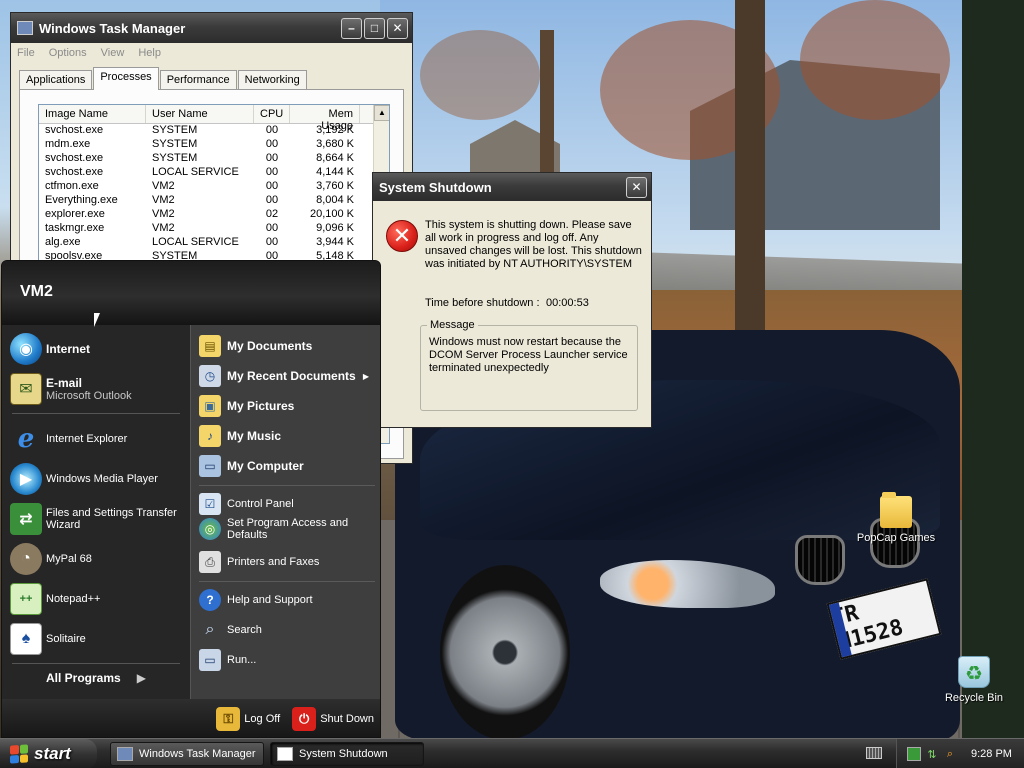 The image size is (1024, 768). What do you see at coordinates (26, 479) in the screenshot?
I see `media-player-icon: ▶` at bounding box center [26, 479].